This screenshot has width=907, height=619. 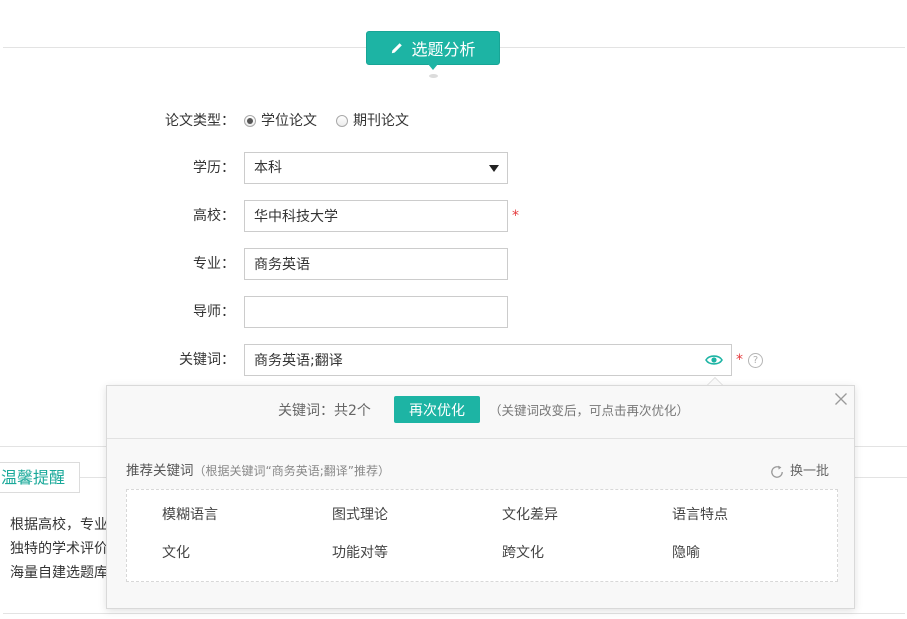 I want to click on radio-option-degree-thesis: 学位论文, so click(x=280, y=121).